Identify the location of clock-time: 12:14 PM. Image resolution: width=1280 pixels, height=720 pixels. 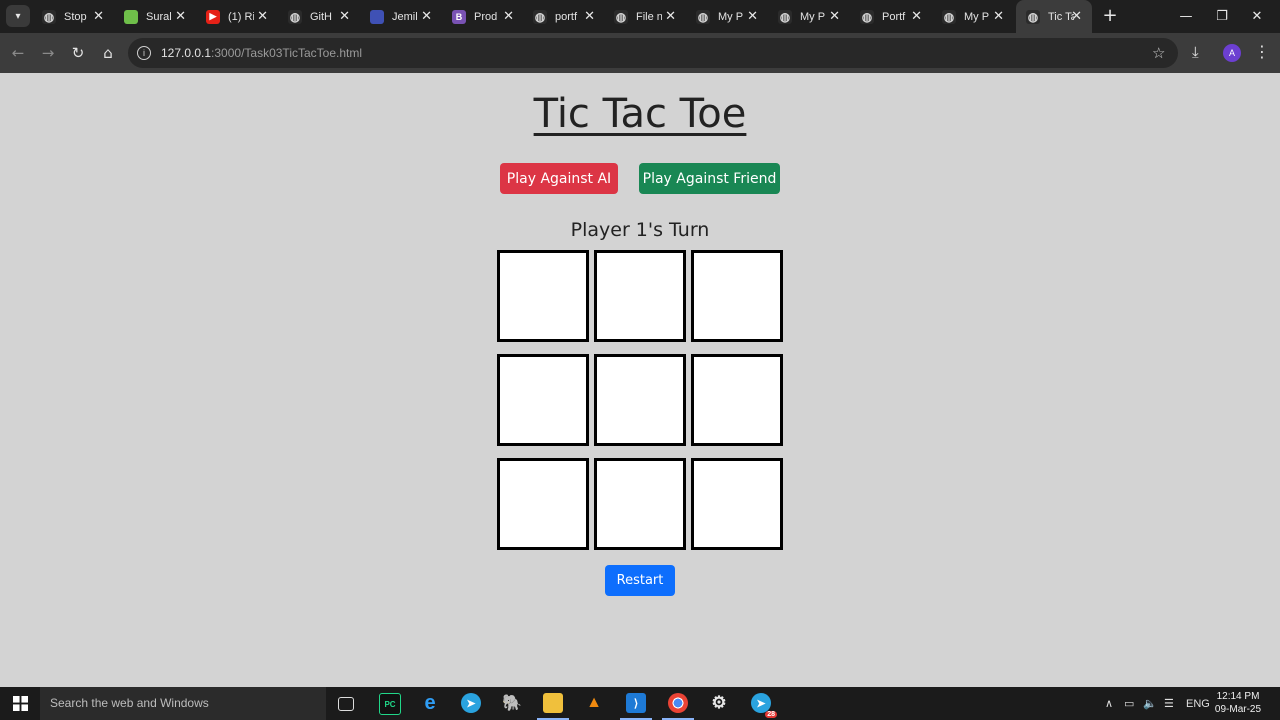
(1238, 696).